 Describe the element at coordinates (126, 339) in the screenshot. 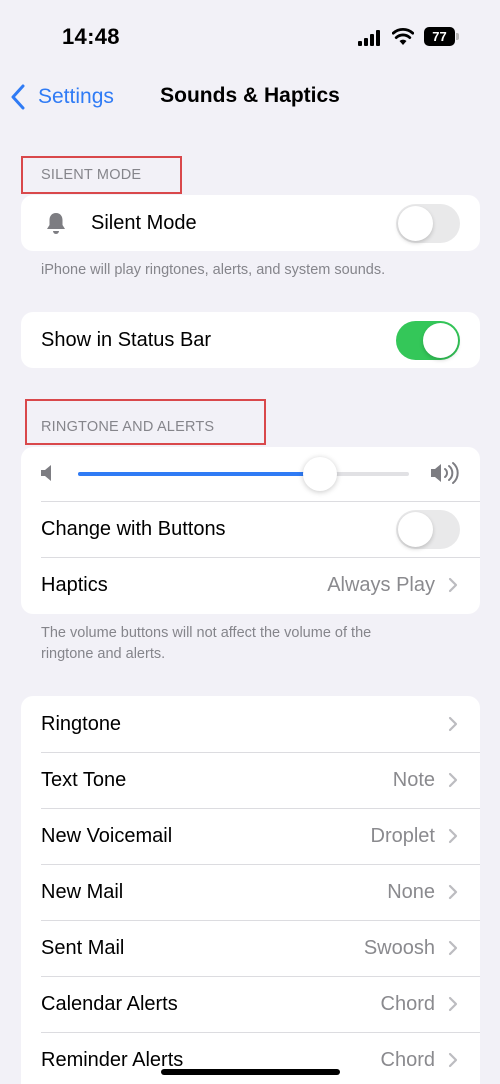

I see `show-in-status-bar-label: Show in Status Bar` at that location.